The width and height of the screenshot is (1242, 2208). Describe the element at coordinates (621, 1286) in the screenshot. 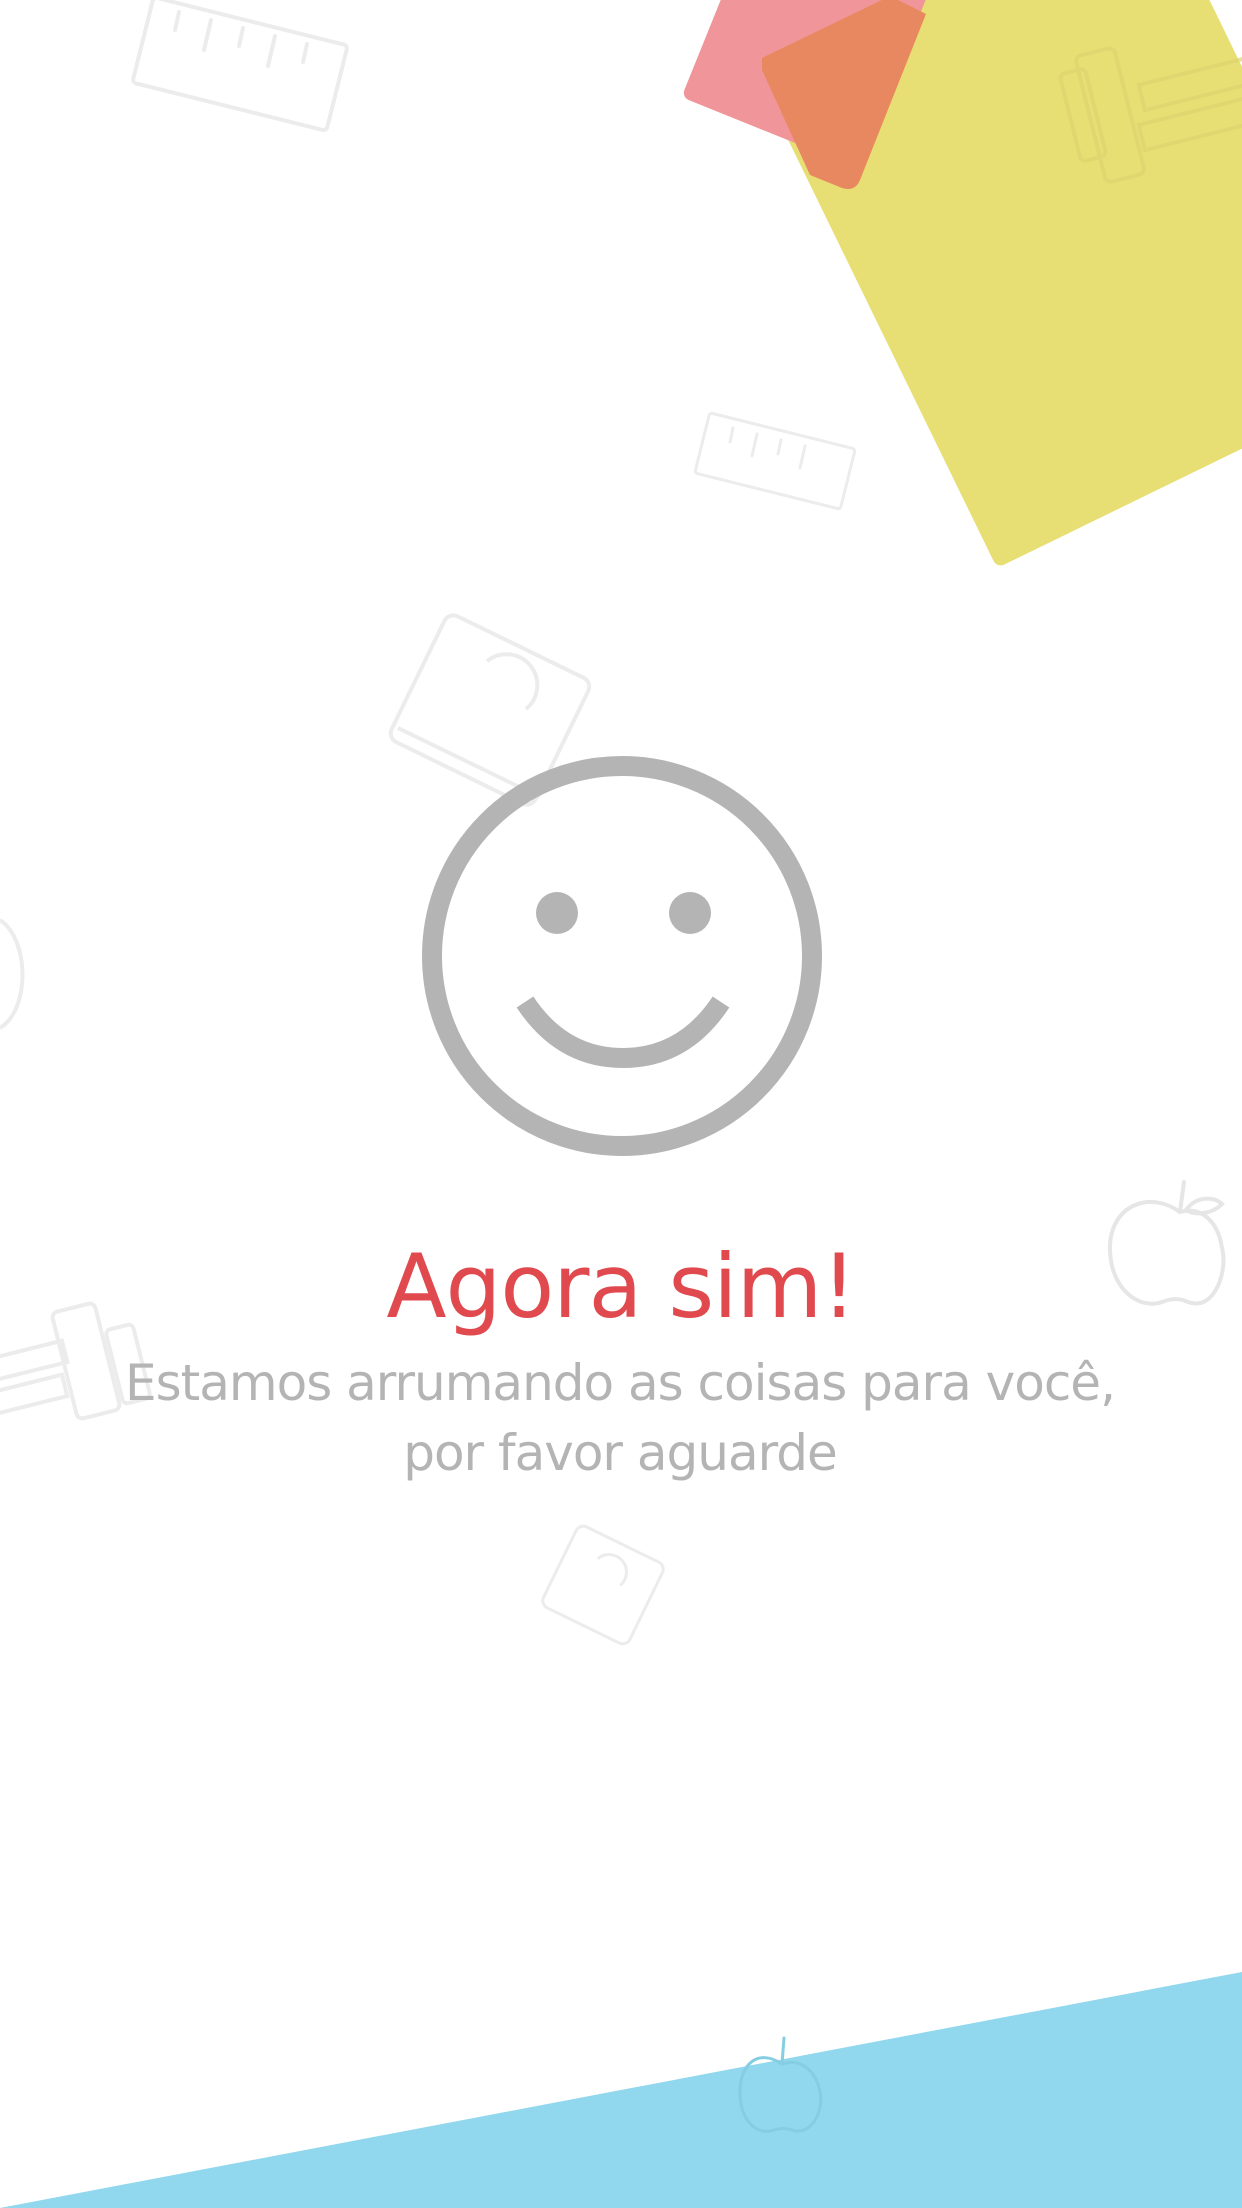

I see `page-title: Agora sim!` at that location.